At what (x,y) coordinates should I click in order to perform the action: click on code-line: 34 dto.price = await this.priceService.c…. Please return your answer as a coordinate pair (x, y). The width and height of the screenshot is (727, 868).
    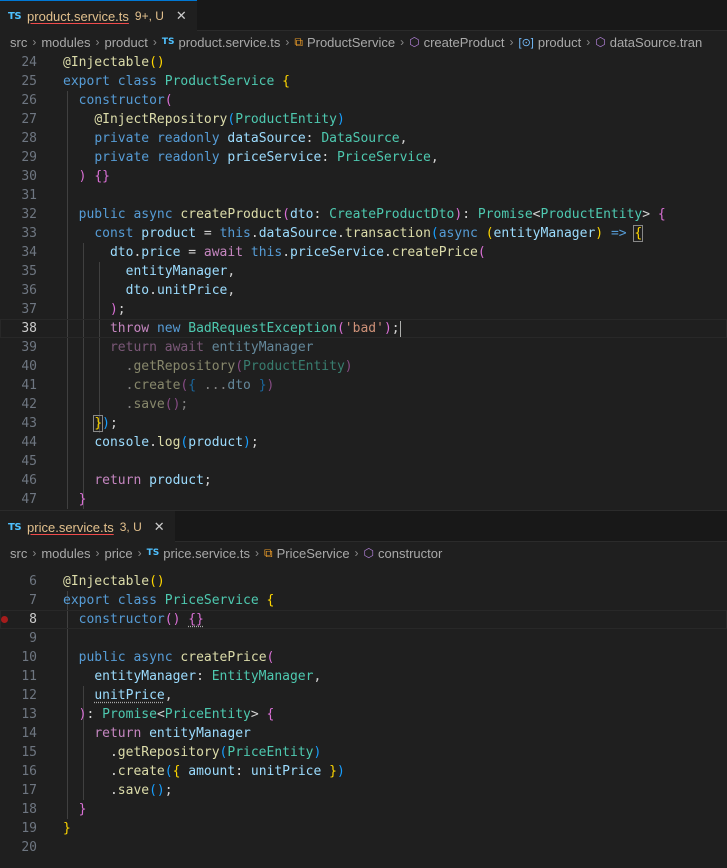
    Looking at the image, I should click on (363, 252).